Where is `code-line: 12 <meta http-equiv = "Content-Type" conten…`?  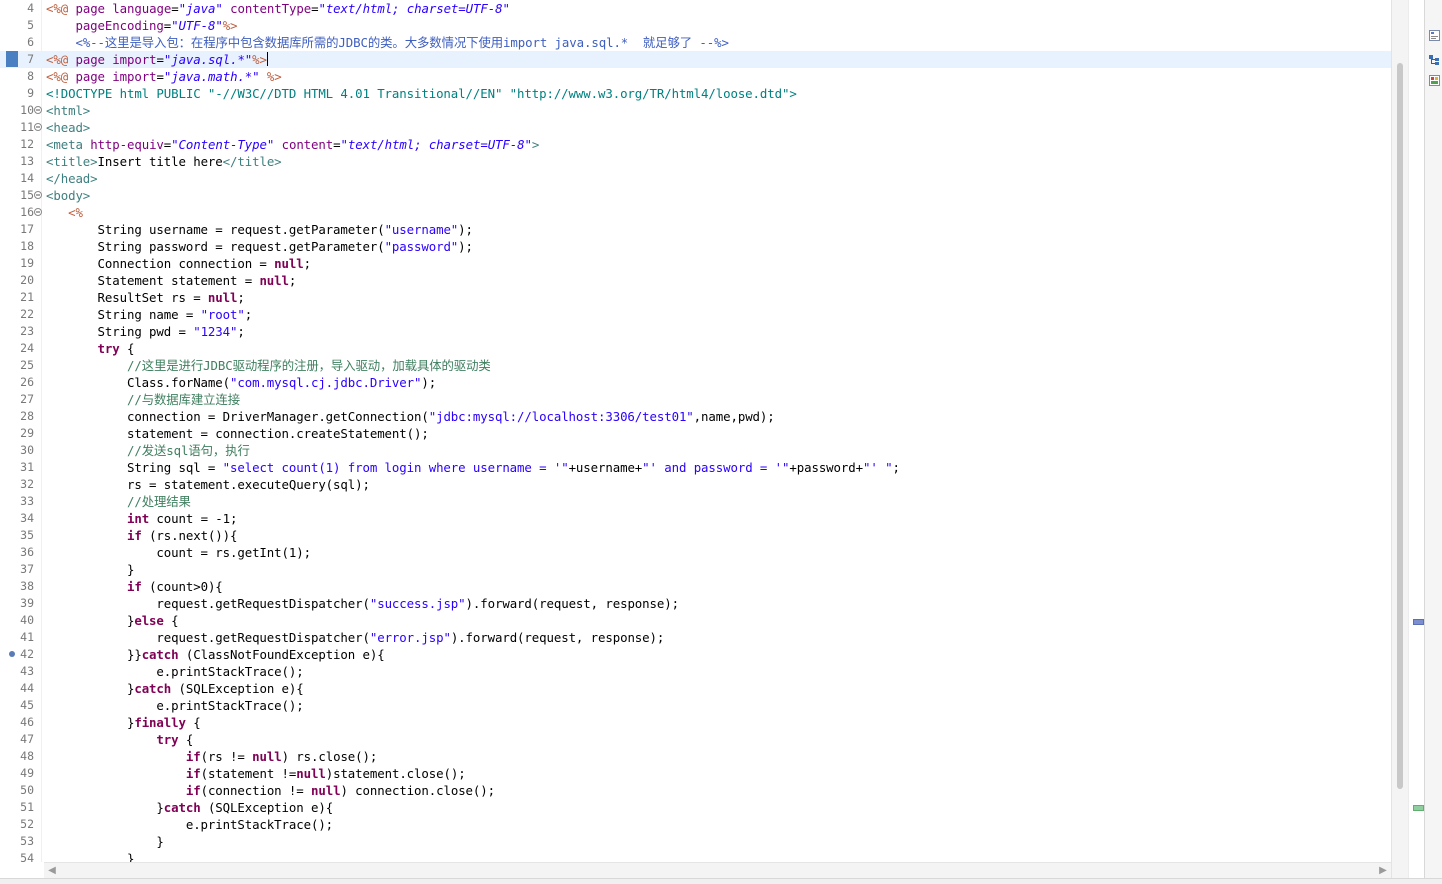
code-line: 12 <meta http-equiv = "Content-Type" conten… is located at coordinates (695, 144).